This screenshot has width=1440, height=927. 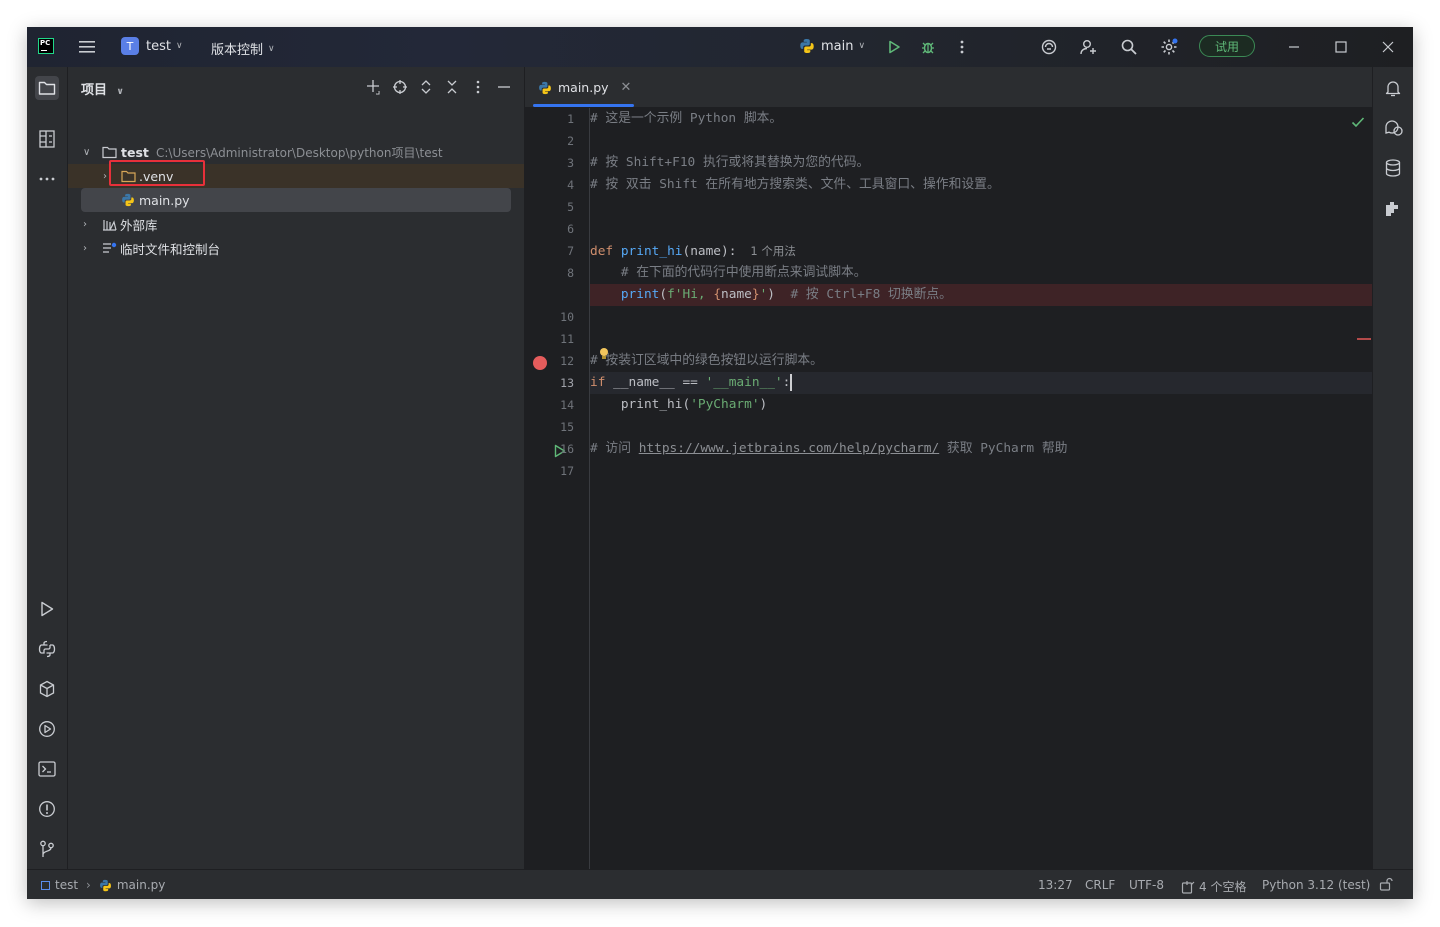 What do you see at coordinates (157, 173) in the screenshot?
I see `highlight-box` at bounding box center [157, 173].